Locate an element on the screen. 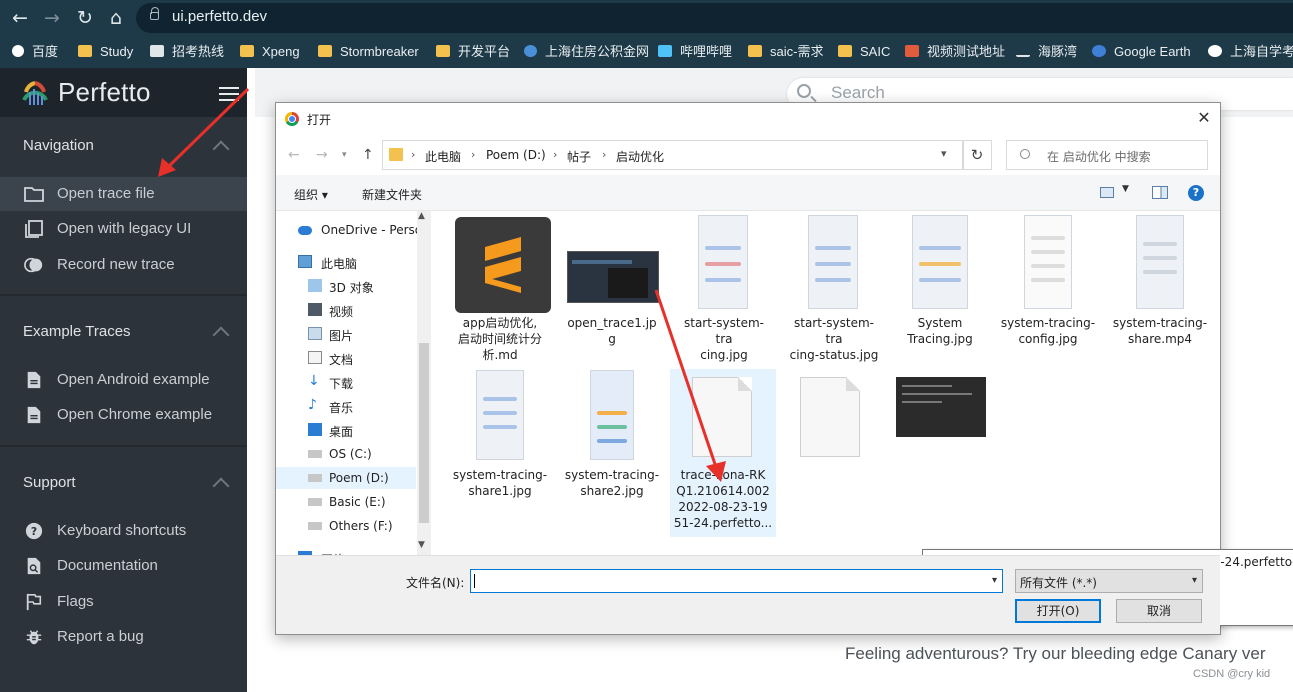 The height and width of the screenshot is (692, 1293). bookmark-item: Google Earth is located at coordinates (1141, 52).